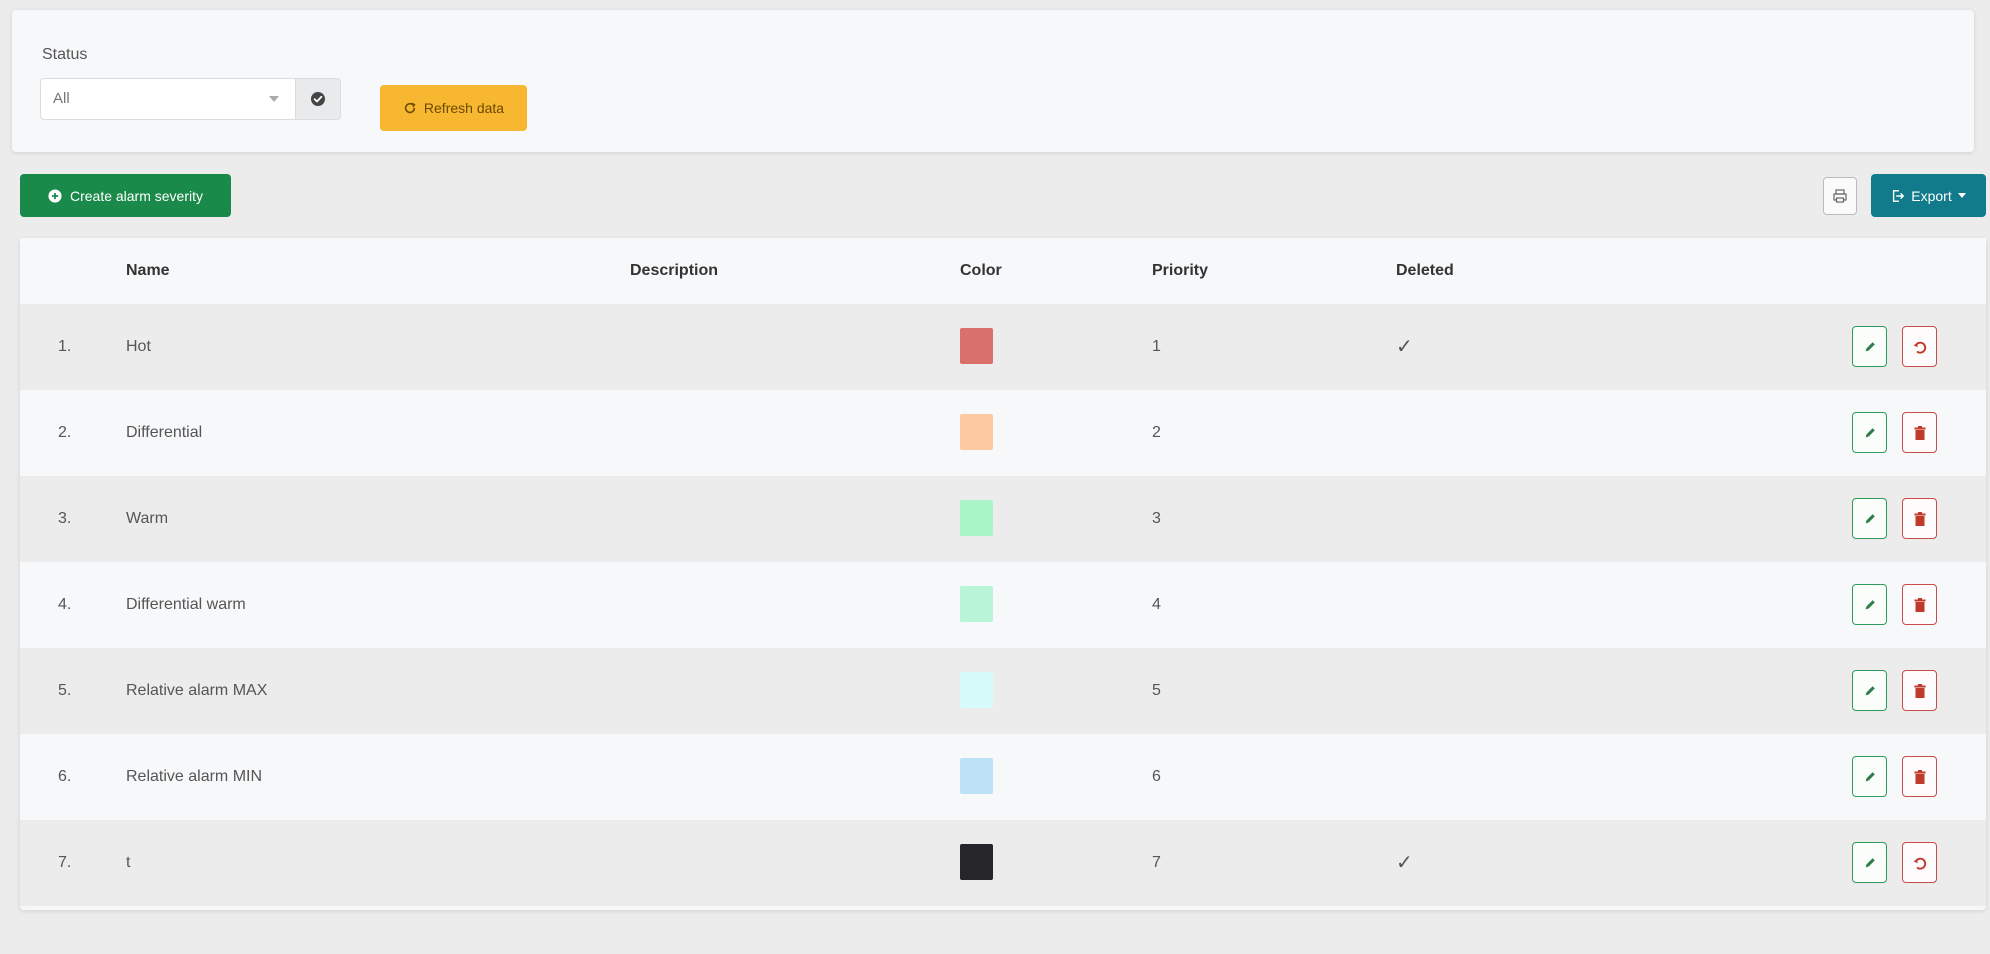  I want to click on column-header-deleted: Deleted, so click(1425, 271).